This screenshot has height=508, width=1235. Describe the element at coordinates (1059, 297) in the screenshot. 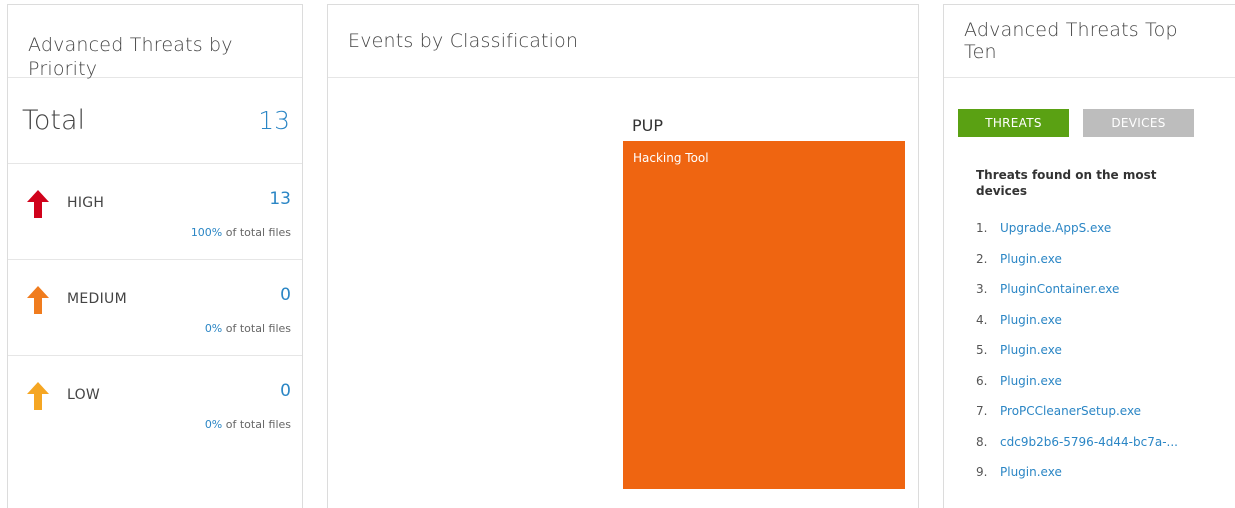

I see `threat-link: PluginContainer.exe` at that location.